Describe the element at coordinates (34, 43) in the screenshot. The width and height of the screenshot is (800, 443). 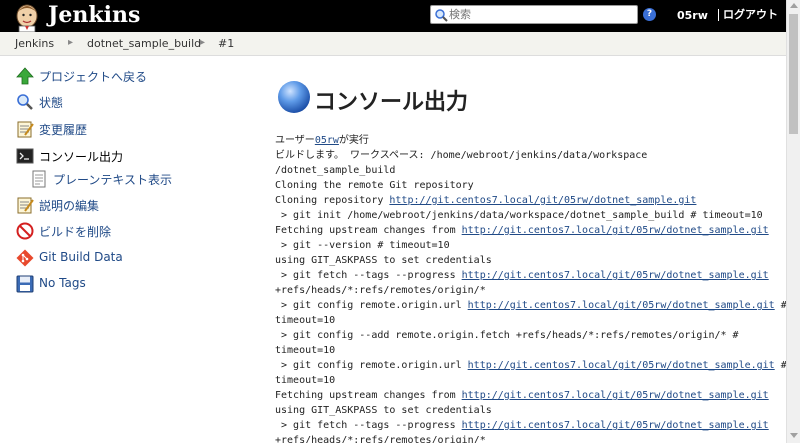
I see `breadcrumb-jenkins: Jenkins` at that location.